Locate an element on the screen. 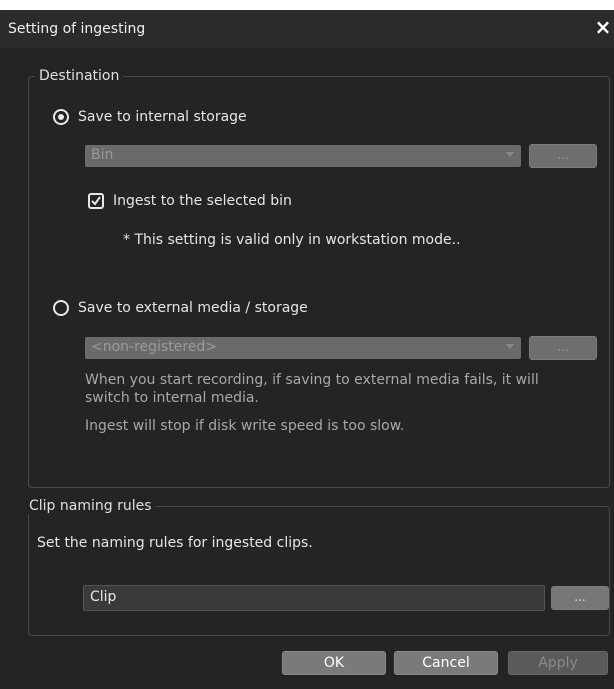 Image resolution: width=614 pixels, height=689 pixels. external-media-select-value: <non-registered> is located at coordinates (154, 347).